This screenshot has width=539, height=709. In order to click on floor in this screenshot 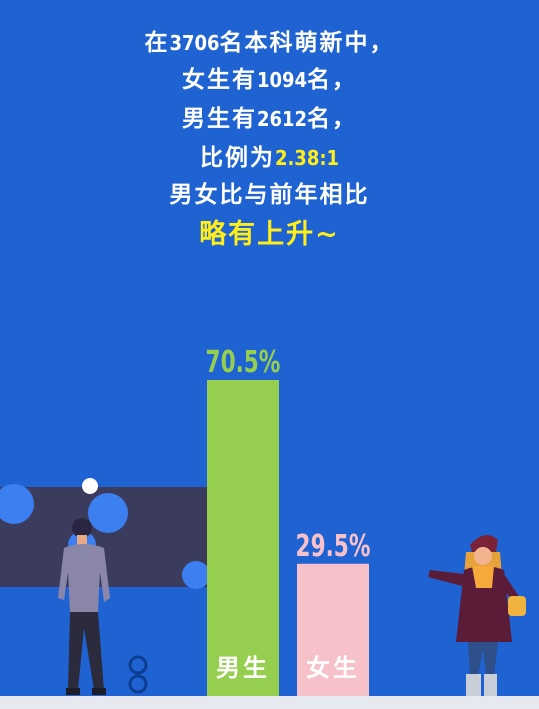, I will do `click(269, 702)`.